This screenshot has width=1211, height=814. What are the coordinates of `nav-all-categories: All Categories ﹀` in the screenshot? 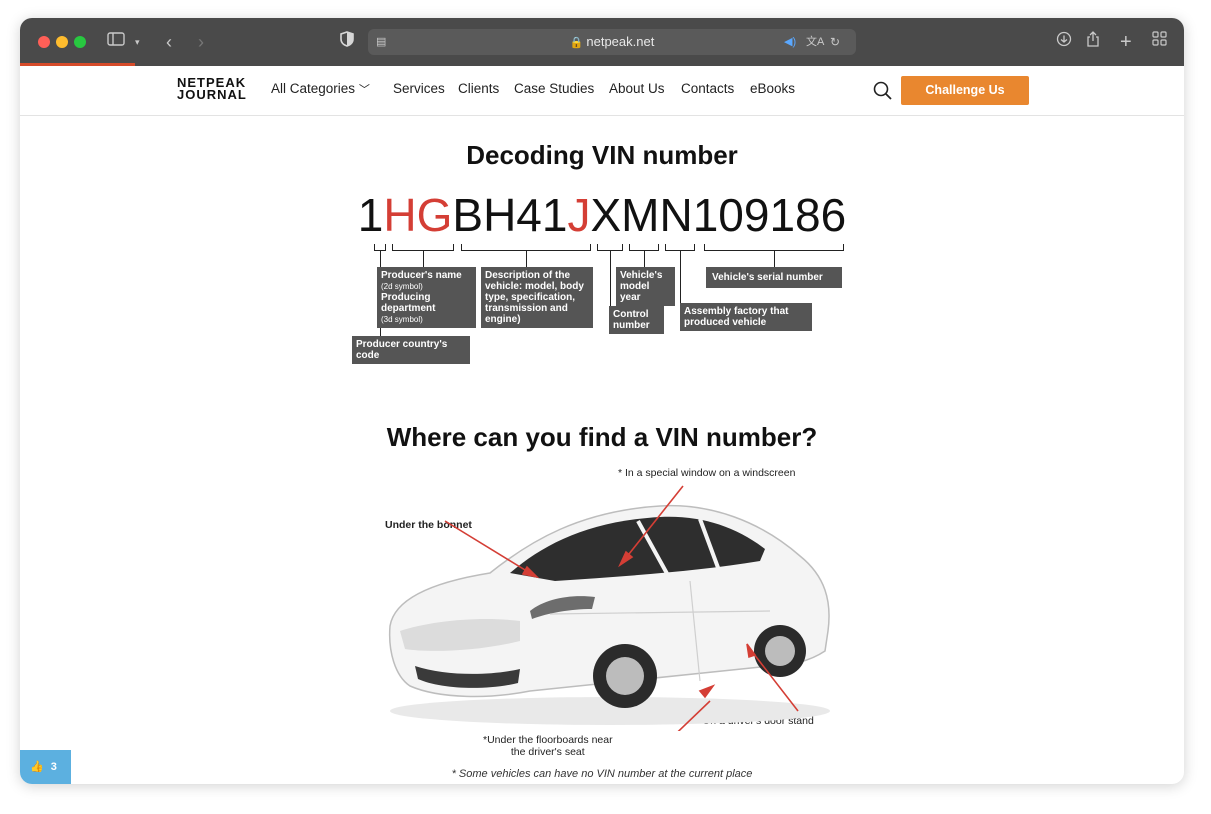 It's located at (320, 89).